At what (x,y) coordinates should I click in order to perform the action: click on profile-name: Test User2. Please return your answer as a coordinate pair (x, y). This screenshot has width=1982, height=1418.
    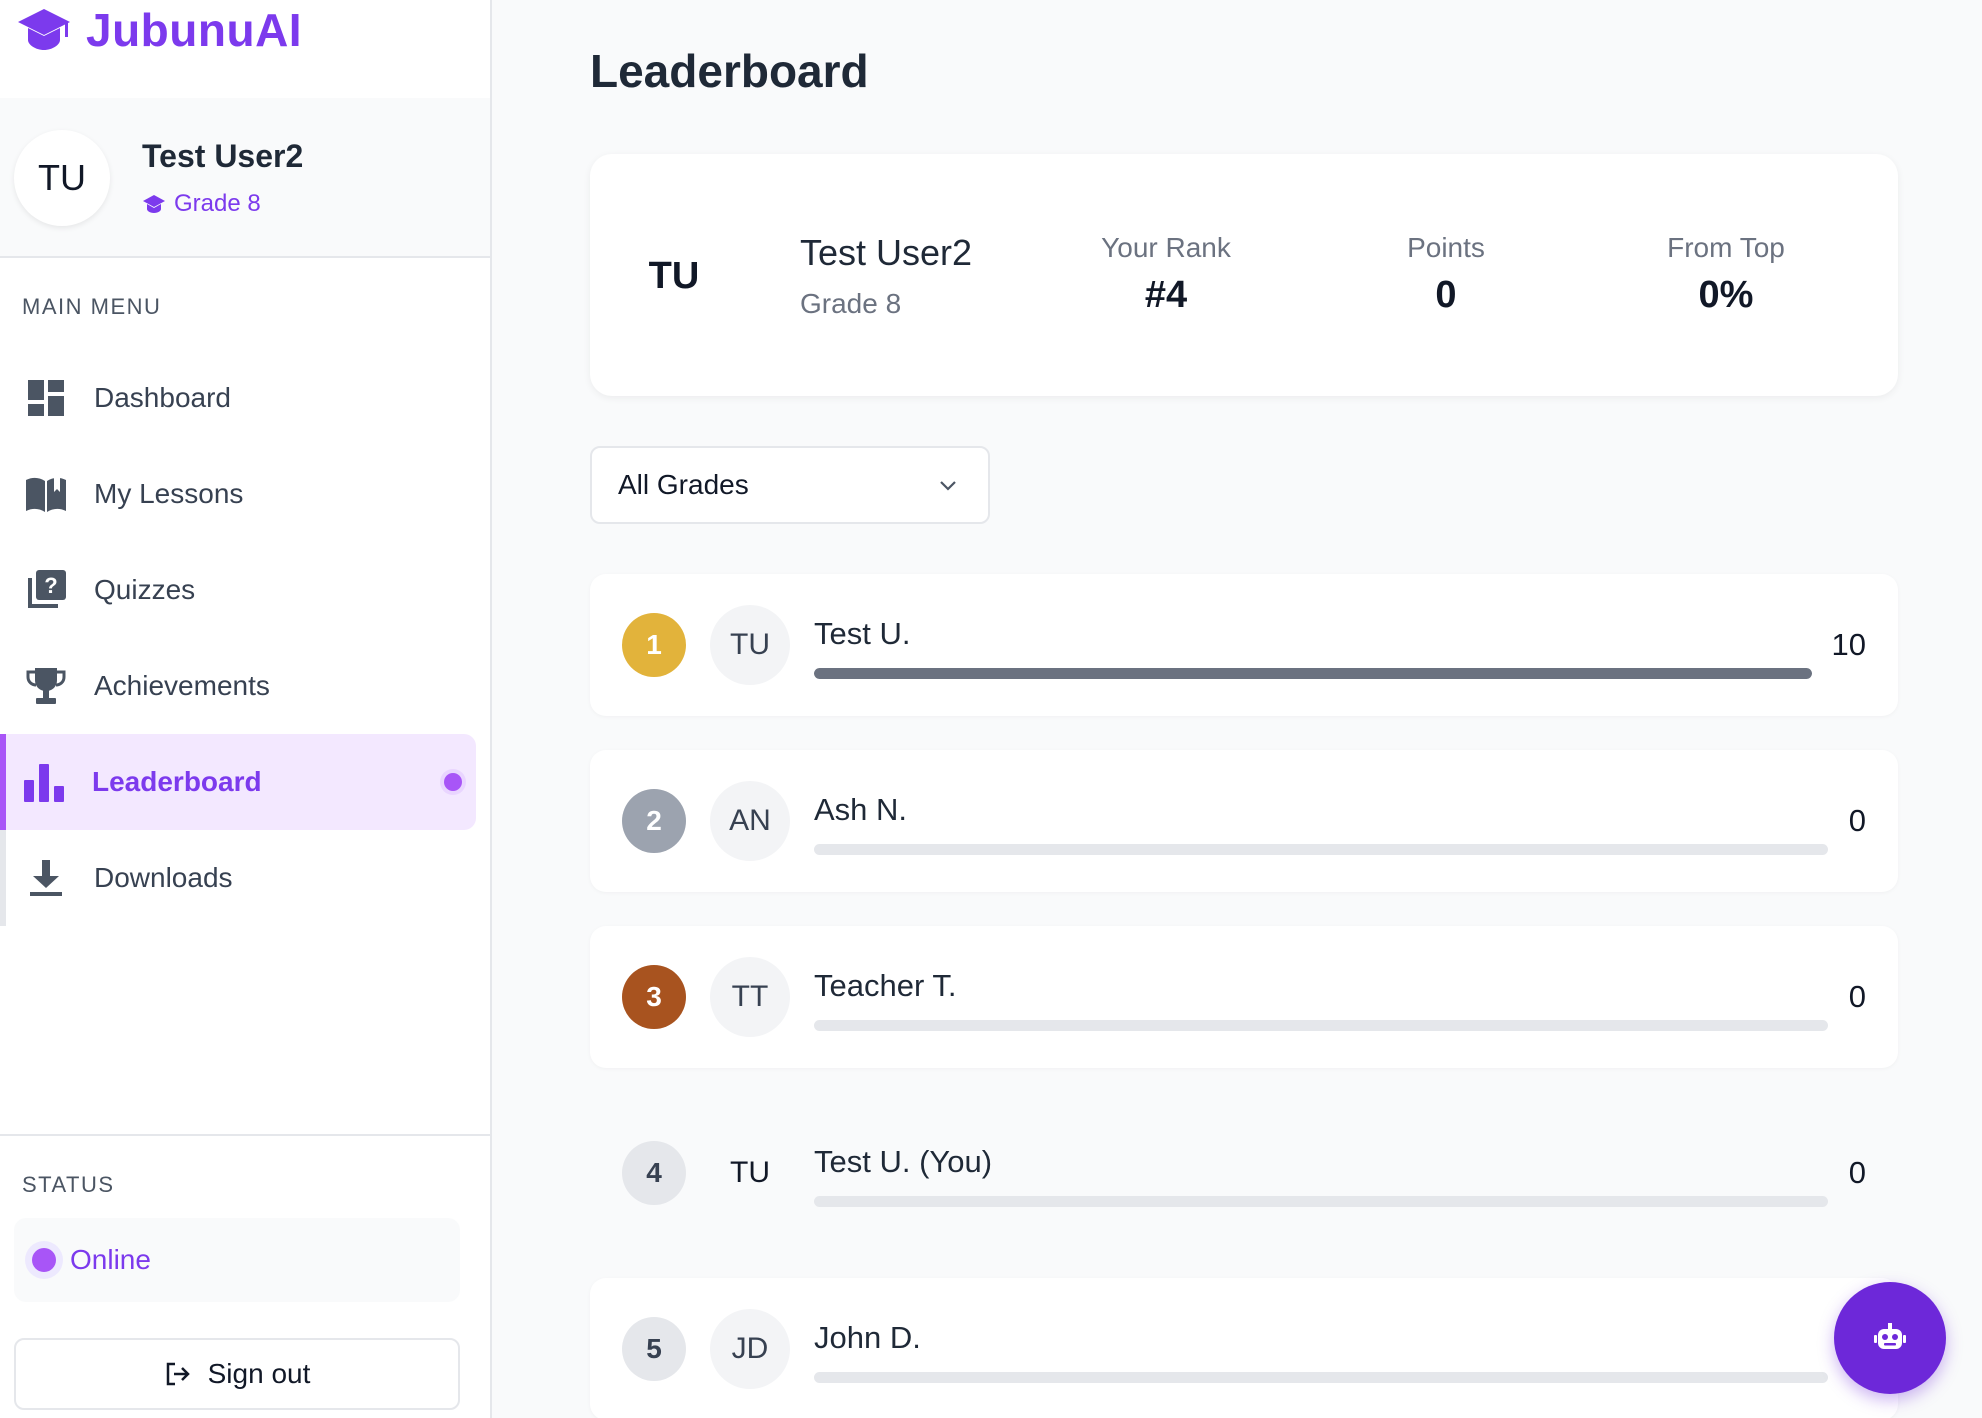
    Looking at the image, I should click on (223, 156).